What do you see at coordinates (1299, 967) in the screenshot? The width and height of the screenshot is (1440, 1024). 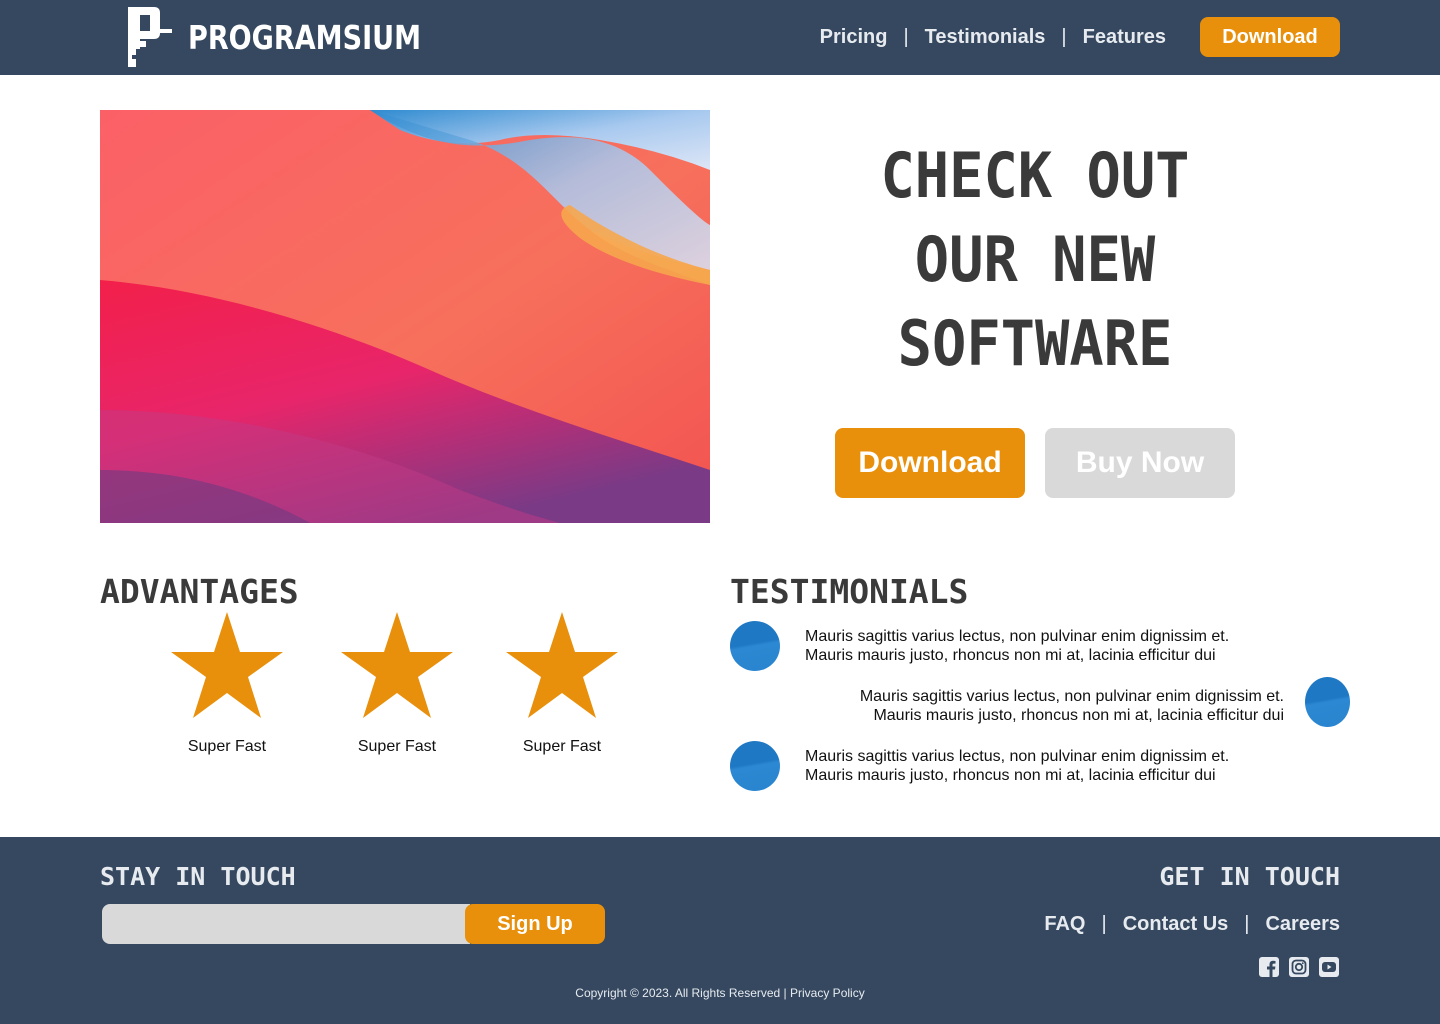 I see `instagram-icon` at bounding box center [1299, 967].